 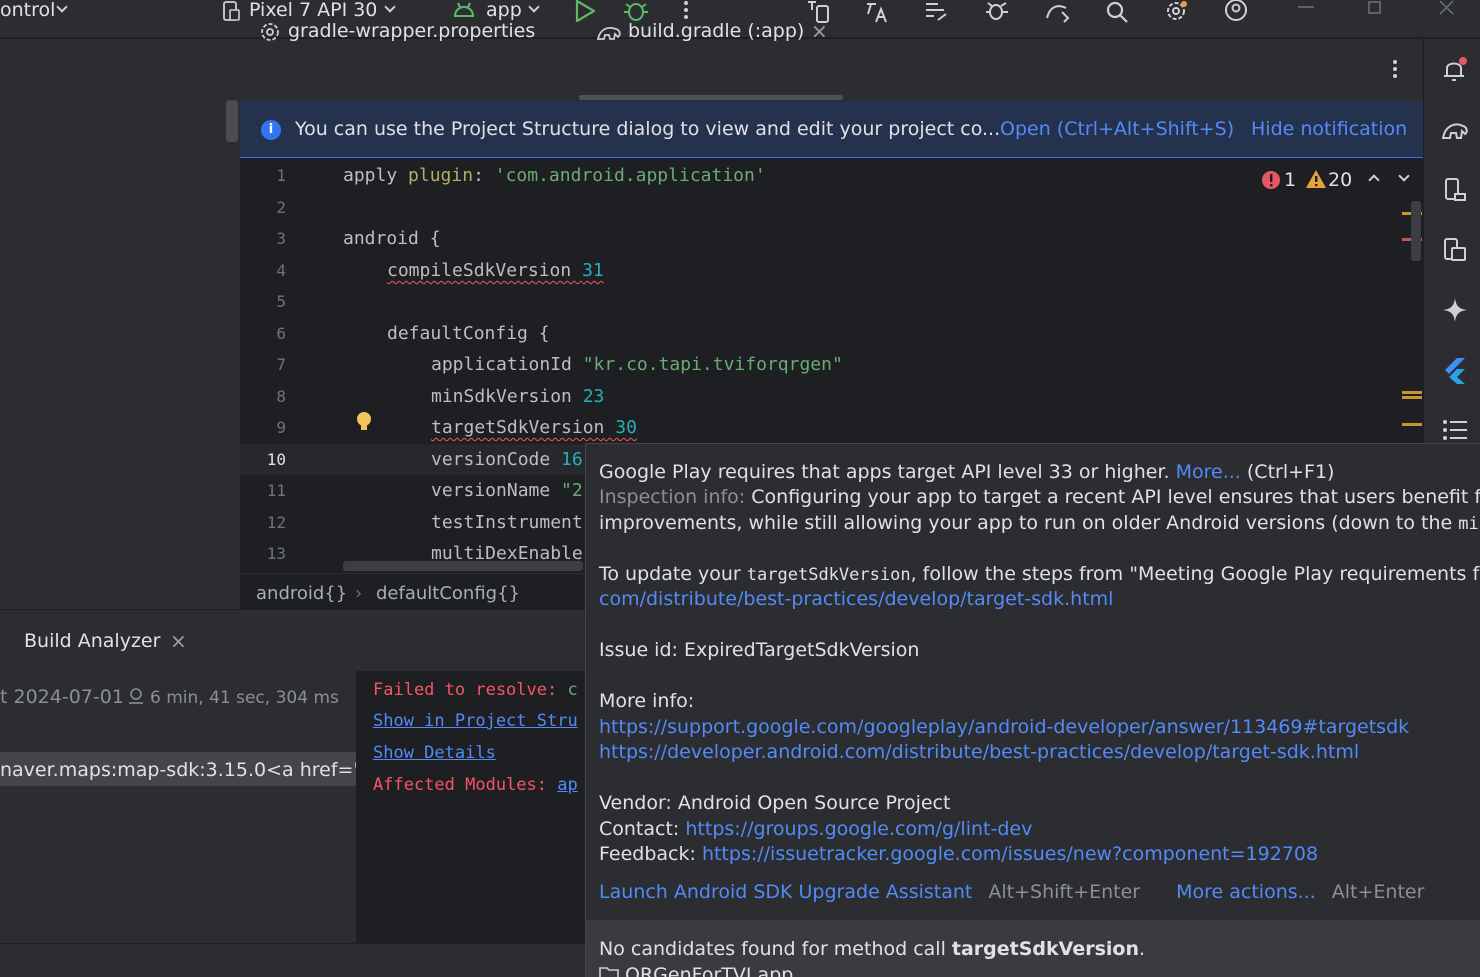 What do you see at coordinates (585, 11) in the screenshot?
I see `run-icon` at bounding box center [585, 11].